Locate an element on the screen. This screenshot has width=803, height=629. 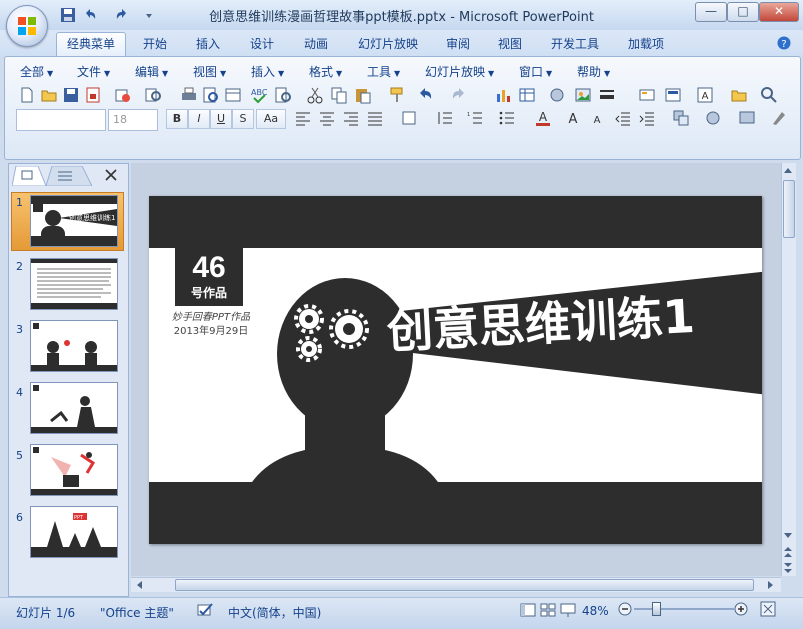
insert-chart-icon is located at coordinates (503, 95).